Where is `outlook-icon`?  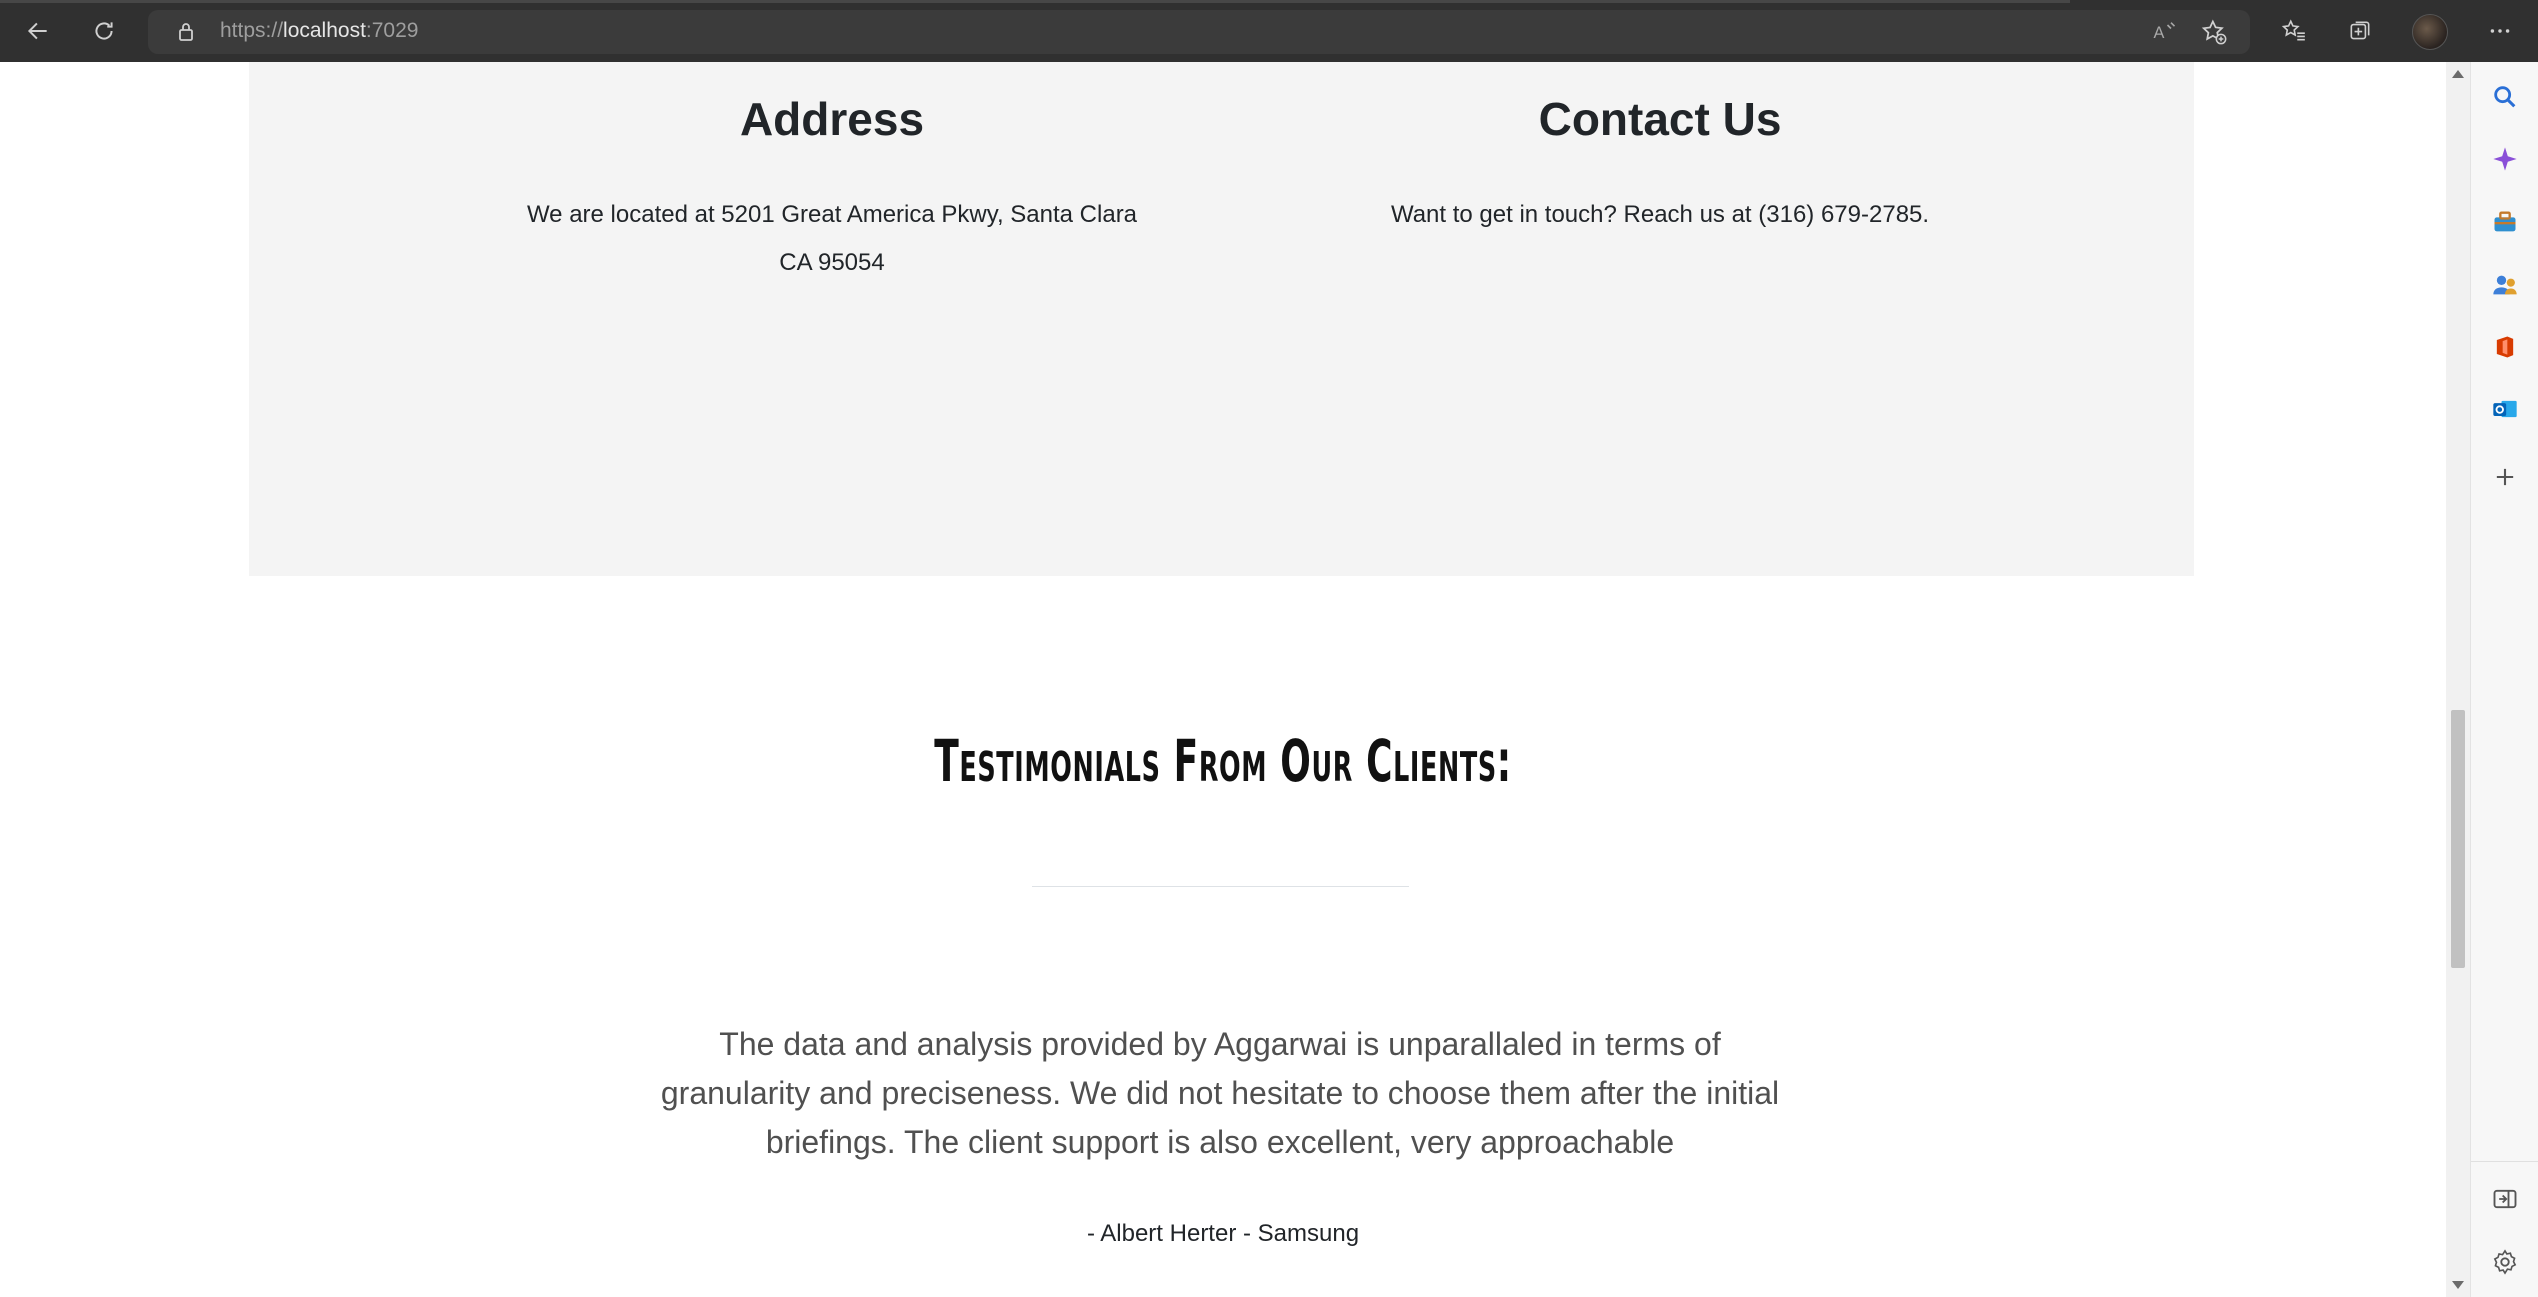 outlook-icon is located at coordinates (2505, 409).